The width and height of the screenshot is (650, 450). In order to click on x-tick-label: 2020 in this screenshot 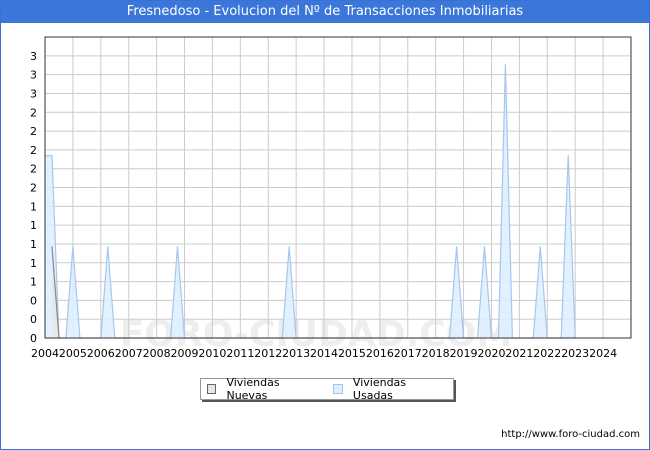, I will do `click(491, 353)`.